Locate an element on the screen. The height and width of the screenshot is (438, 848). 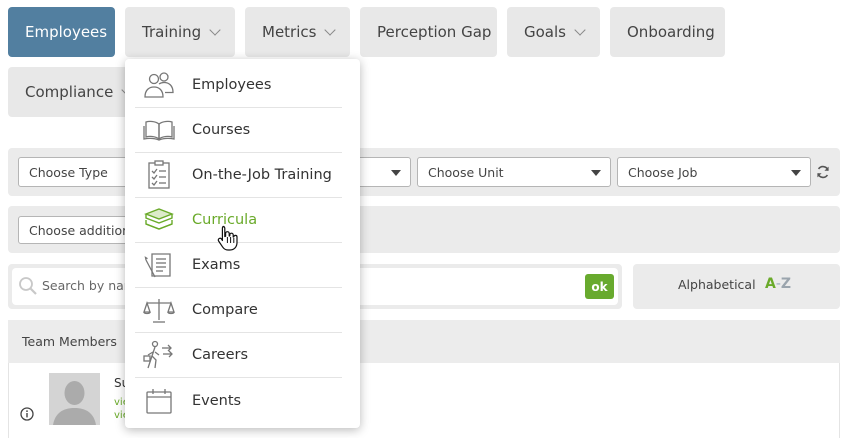
menu-item-label: Courses is located at coordinates (221, 130).